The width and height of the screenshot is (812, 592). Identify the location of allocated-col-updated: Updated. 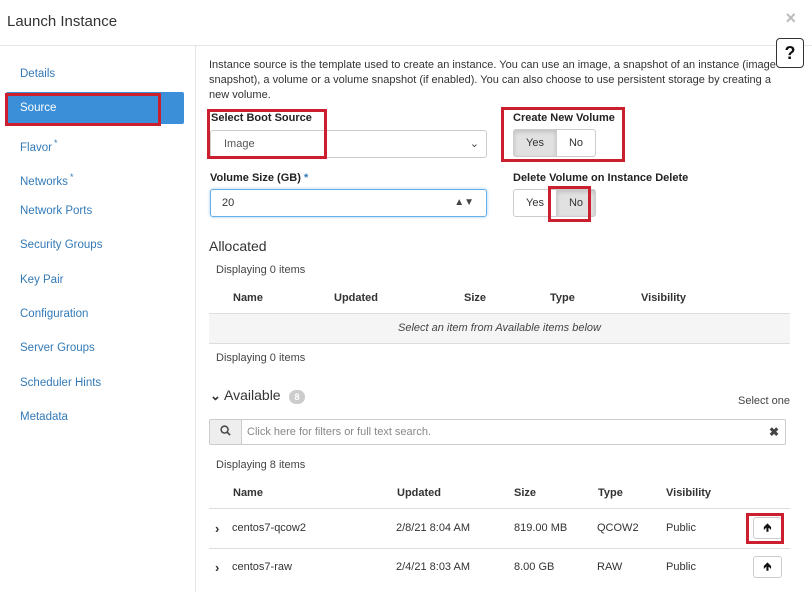
(356, 298).